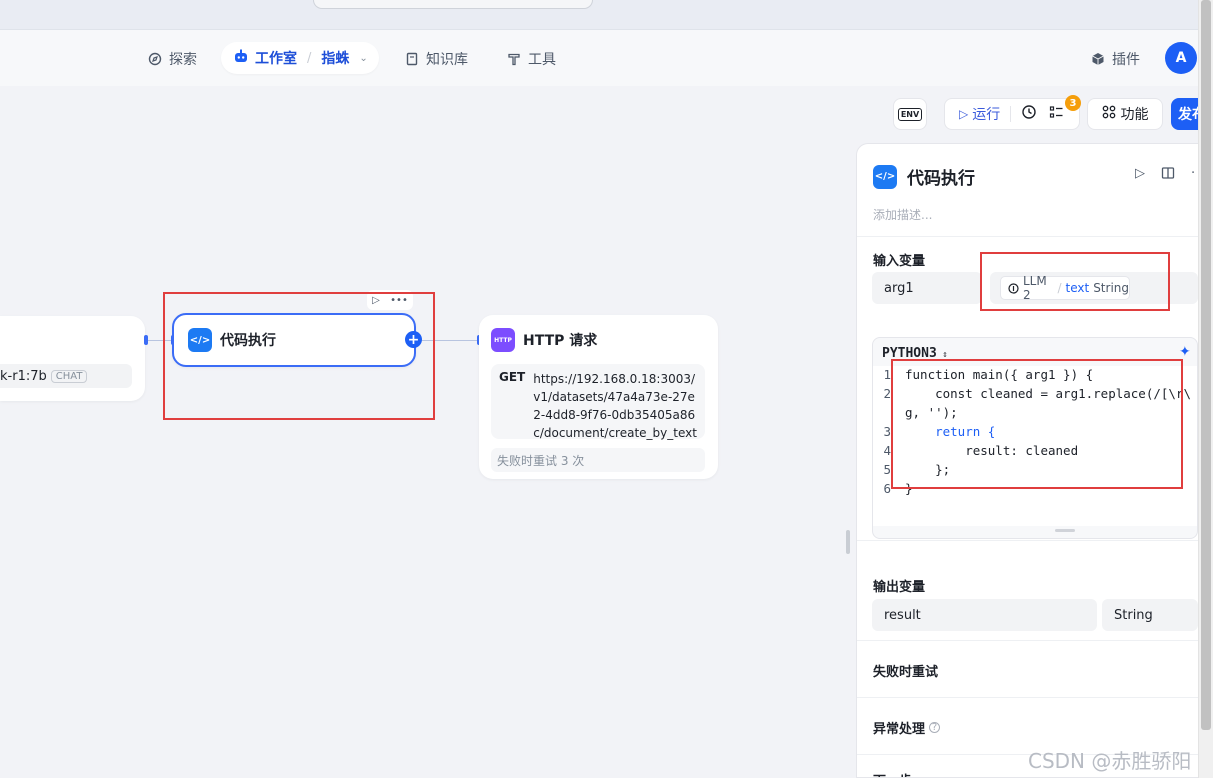 Image resolution: width=1213 pixels, height=778 pixels. What do you see at coordinates (241, 58) in the screenshot?
I see `robot-icon` at bounding box center [241, 58].